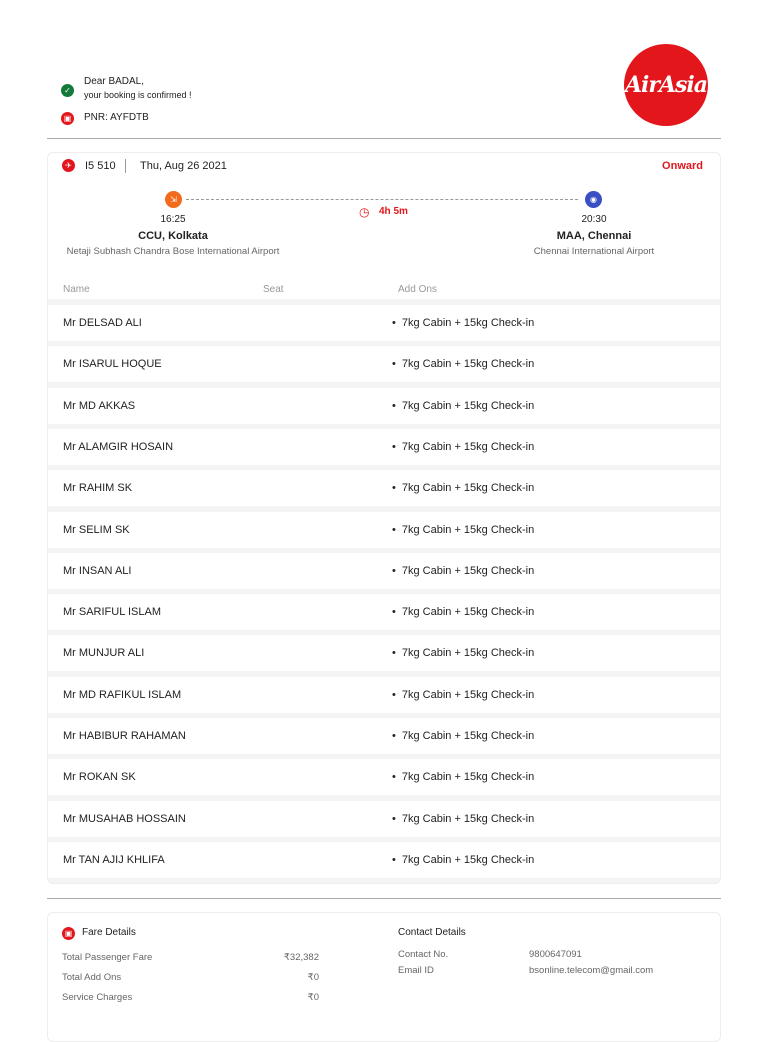  I want to click on passenger-name: Mr TAN AJIJ KHLIFA, so click(114, 859).